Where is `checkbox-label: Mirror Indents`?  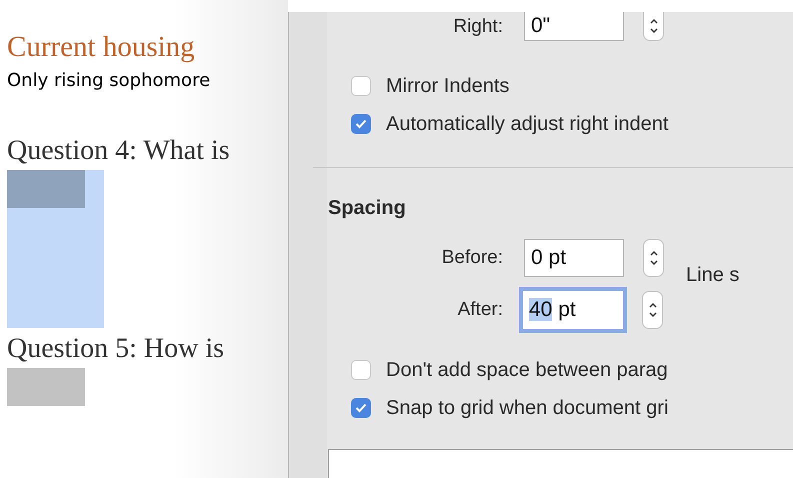
checkbox-label: Mirror Indents is located at coordinates (448, 86).